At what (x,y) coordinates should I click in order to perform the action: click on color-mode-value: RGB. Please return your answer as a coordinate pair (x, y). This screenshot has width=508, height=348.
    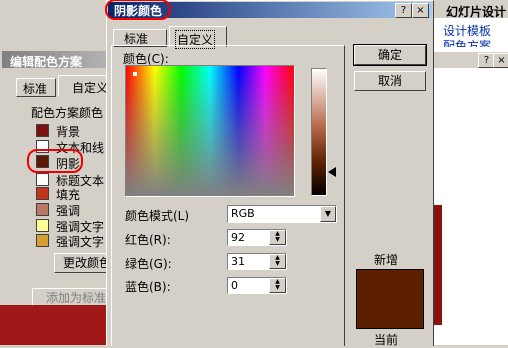
    Looking at the image, I should click on (243, 213).